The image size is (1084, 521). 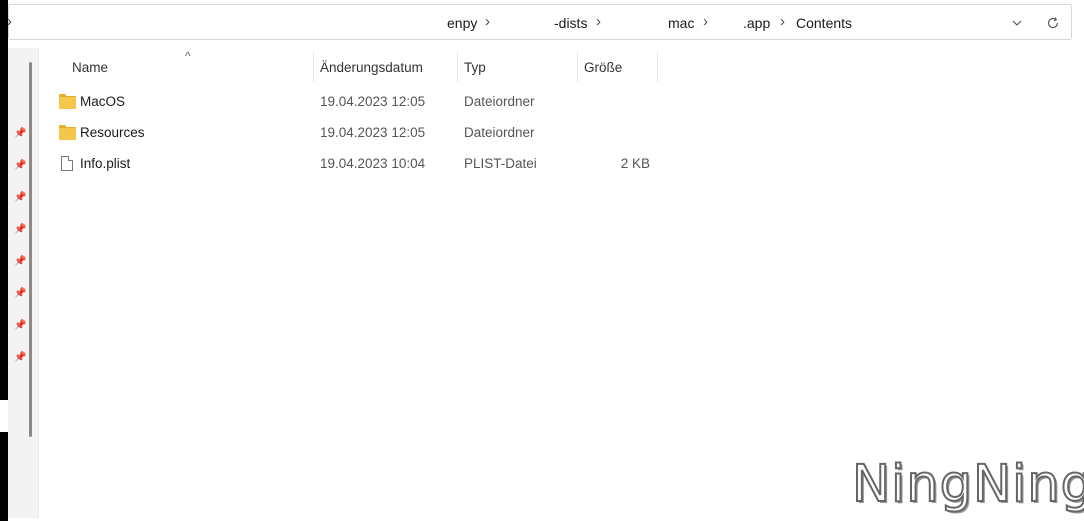 What do you see at coordinates (681, 23) in the screenshot?
I see `breadcrumb-item: mac` at bounding box center [681, 23].